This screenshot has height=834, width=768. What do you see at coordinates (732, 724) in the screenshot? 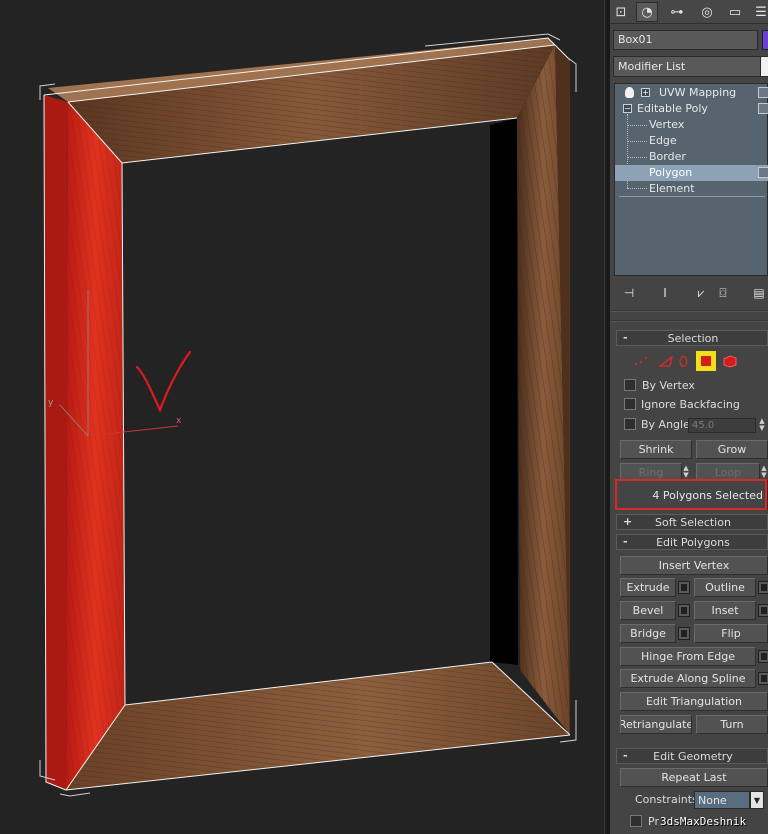
I see `turn-button: Turn` at bounding box center [732, 724].